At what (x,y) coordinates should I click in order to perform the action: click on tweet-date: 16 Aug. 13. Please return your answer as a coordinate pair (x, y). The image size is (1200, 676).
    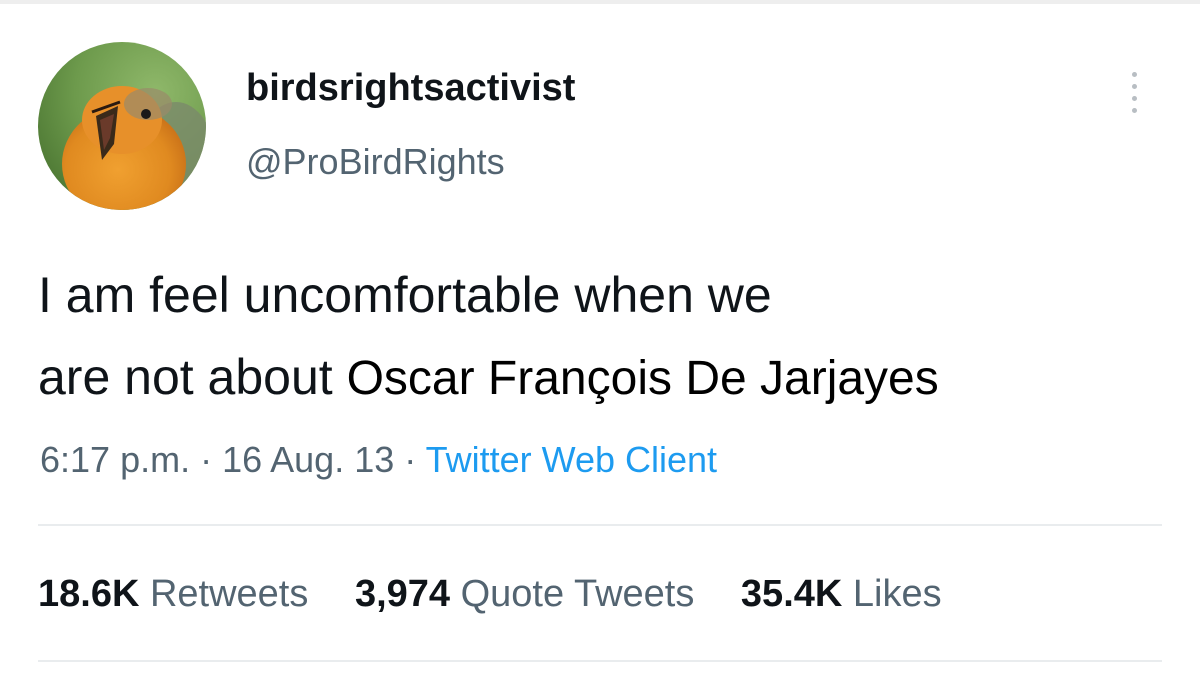
    Looking at the image, I should click on (308, 459).